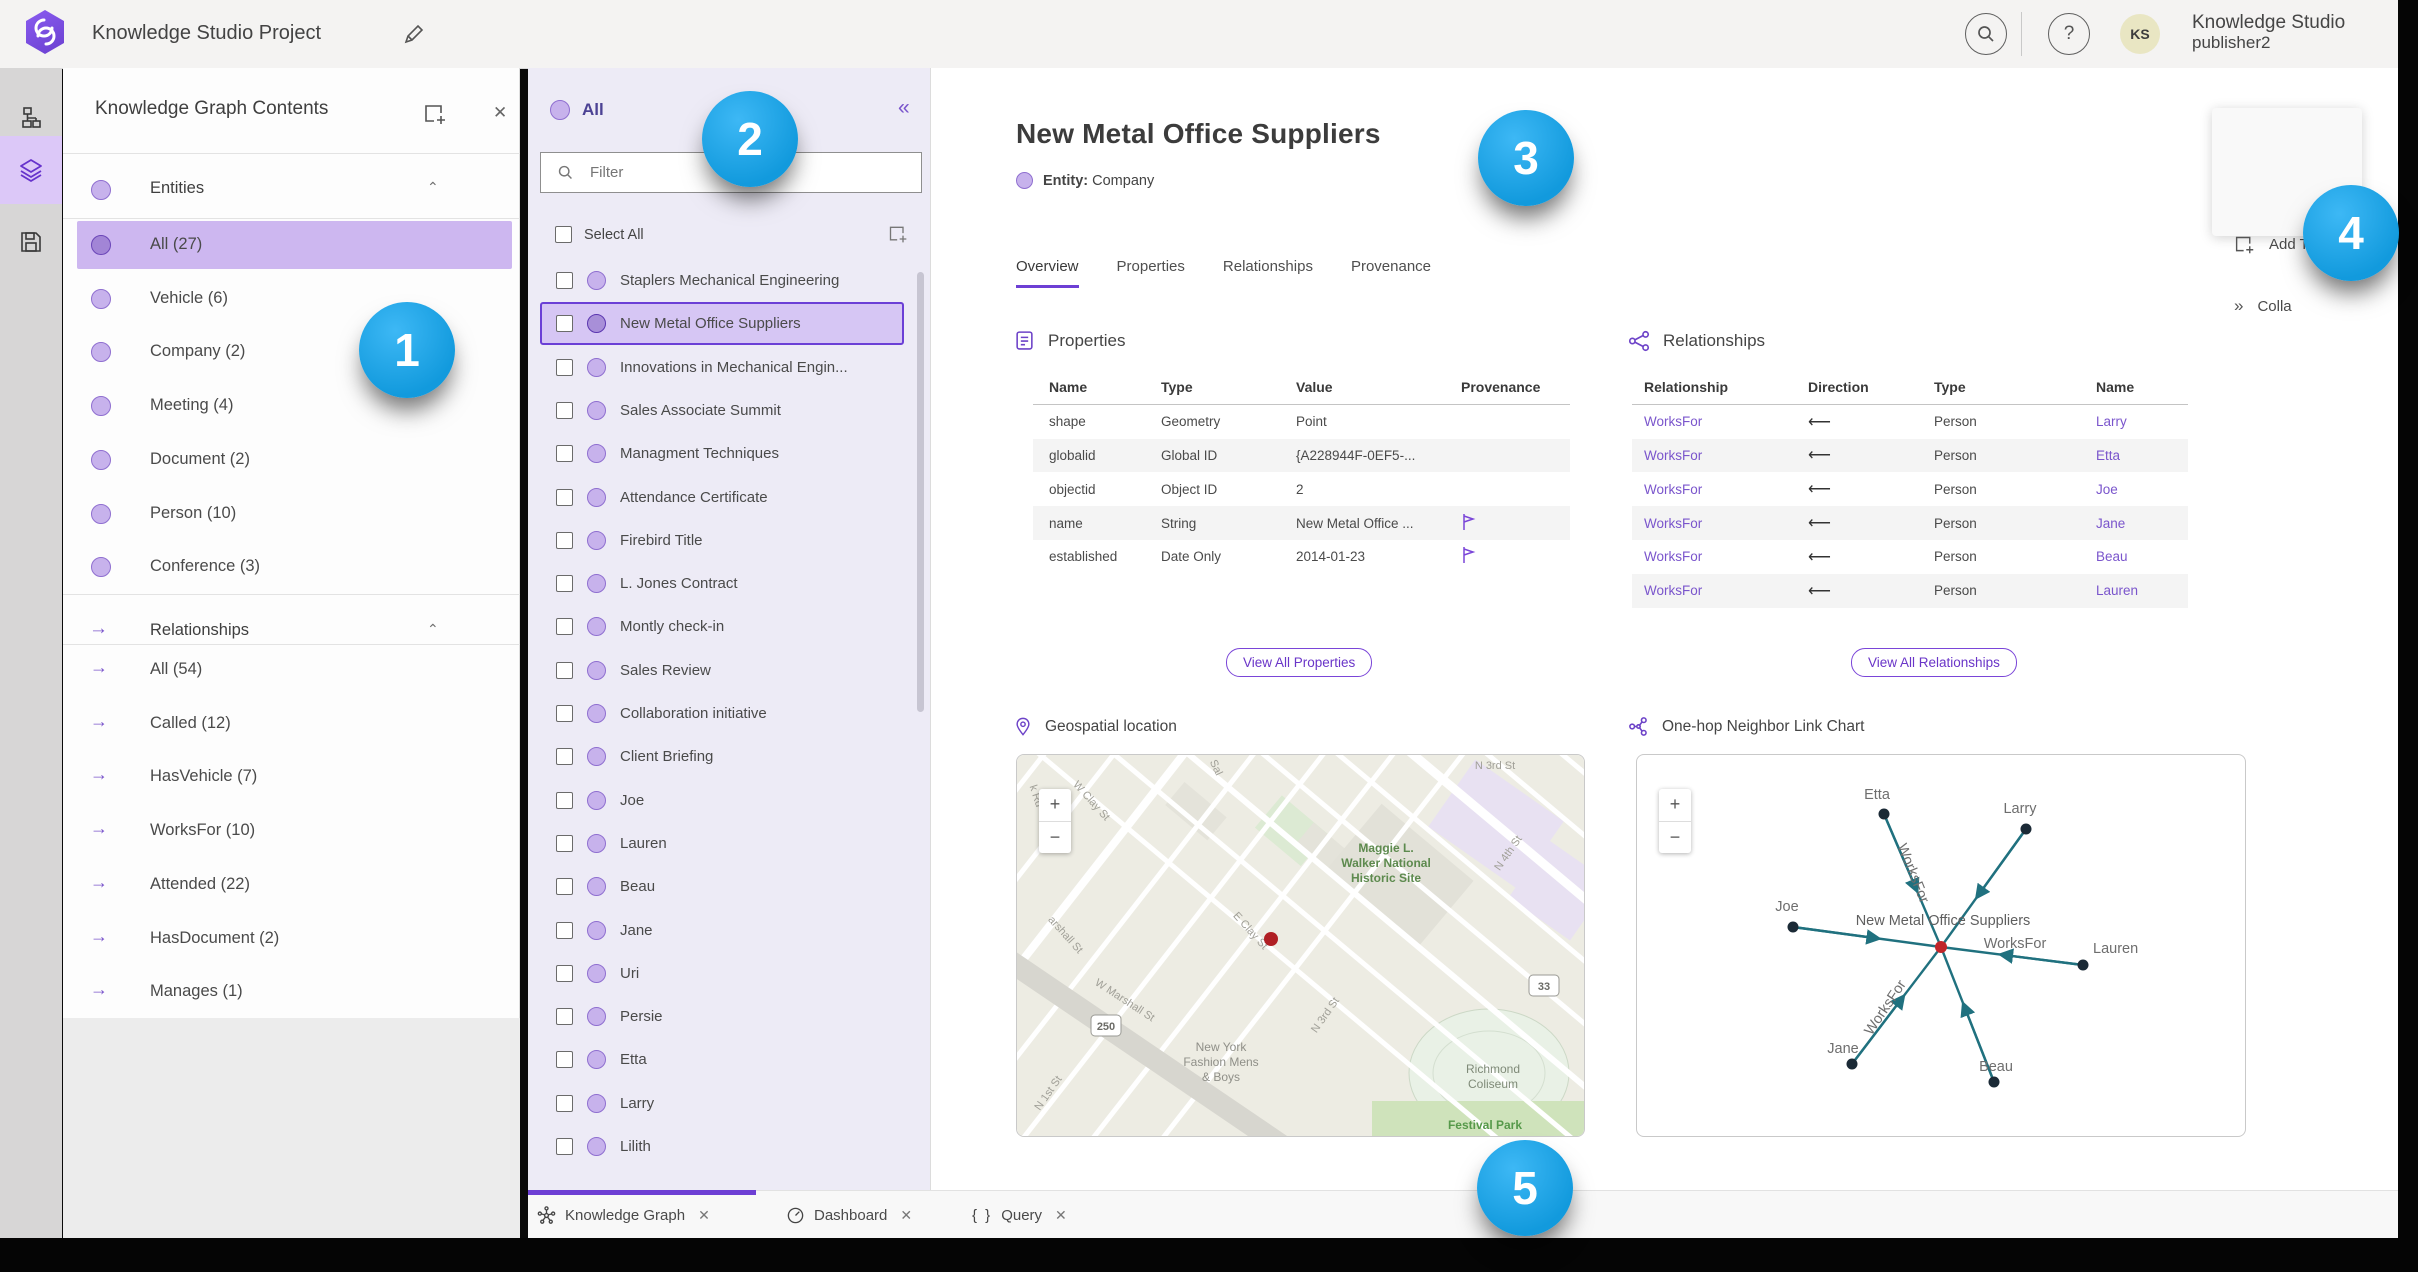  Describe the element at coordinates (1391, 273) in the screenshot. I see `tab-provenance: Provenance` at that location.